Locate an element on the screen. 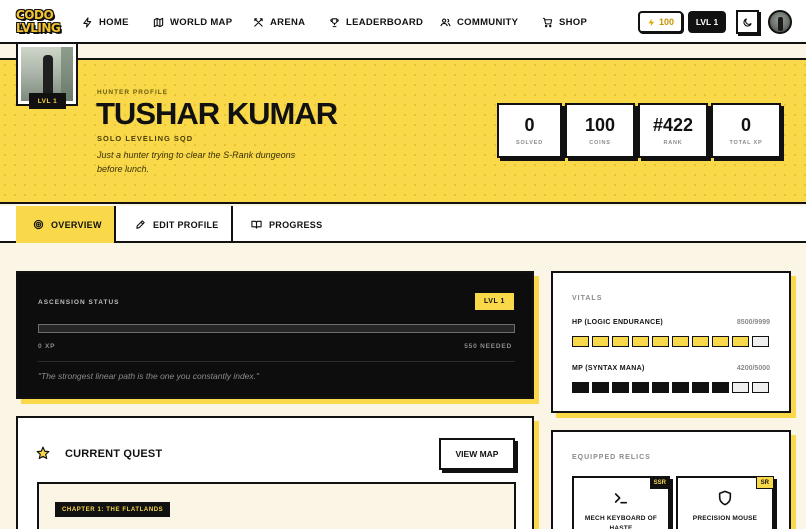 The width and height of the screenshot is (806, 529). tab-progress: PROGRESS is located at coordinates (294, 224).